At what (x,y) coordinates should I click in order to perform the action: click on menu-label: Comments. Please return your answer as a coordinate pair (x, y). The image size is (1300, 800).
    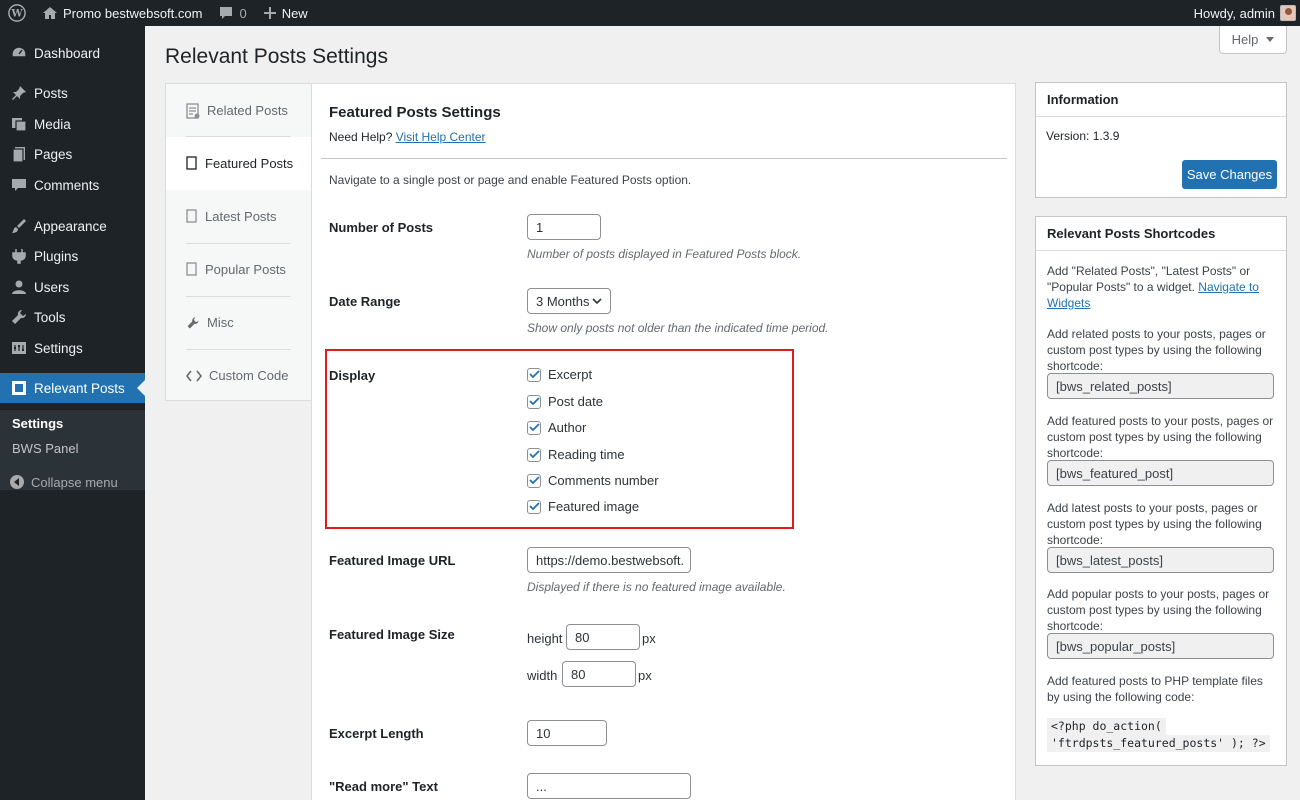
    Looking at the image, I should click on (67, 185).